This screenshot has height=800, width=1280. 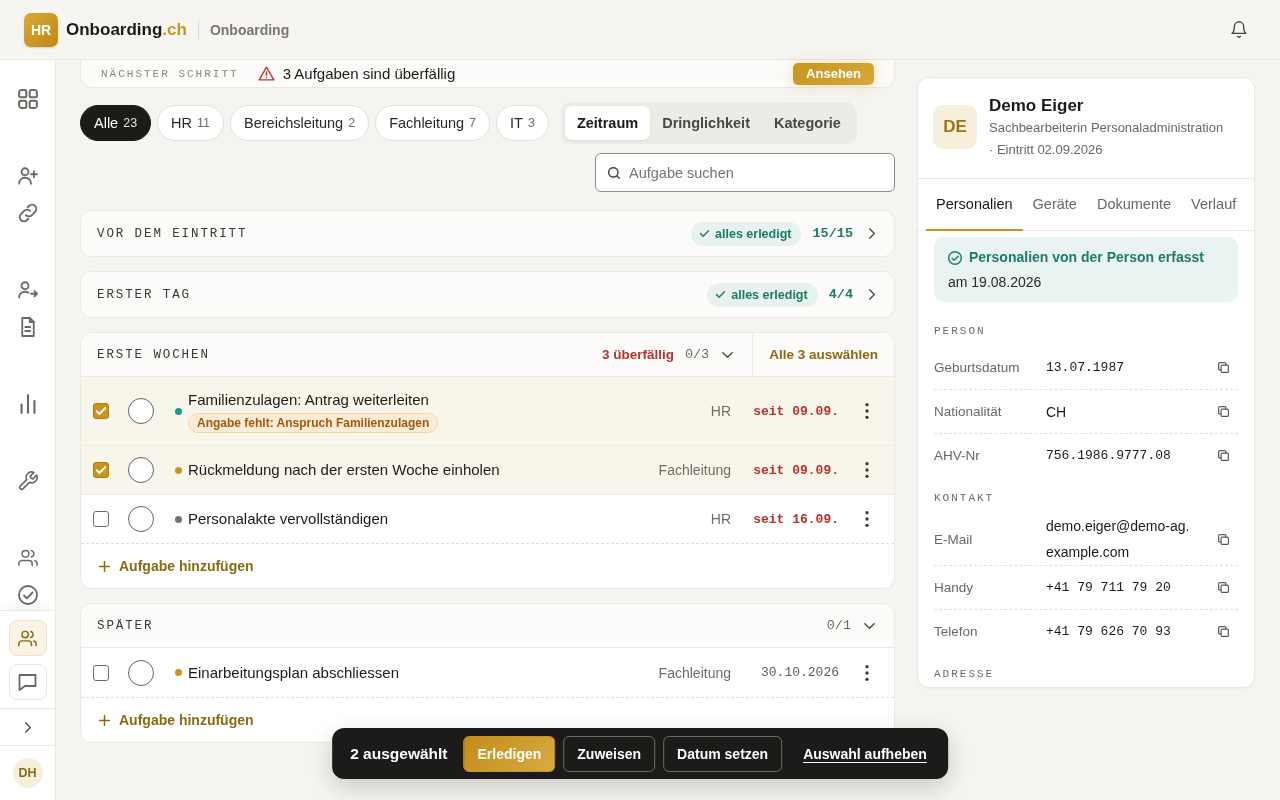 I want to click on filter-chip: Fachleitung 7, so click(x=433, y=123).